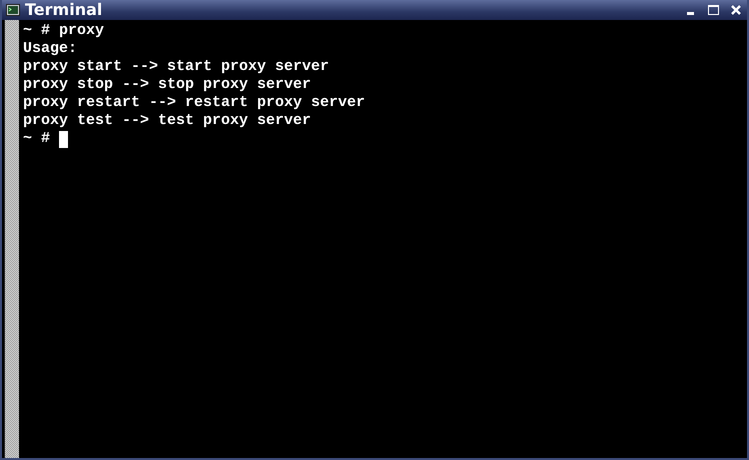 Image resolution: width=749 pixels, height=460 pixels. What do you see at coordinates (167, 85) in the screenshot?
I see `terminal-line: proxy stop --> stop proxy server` at bounding box center [167, 85].